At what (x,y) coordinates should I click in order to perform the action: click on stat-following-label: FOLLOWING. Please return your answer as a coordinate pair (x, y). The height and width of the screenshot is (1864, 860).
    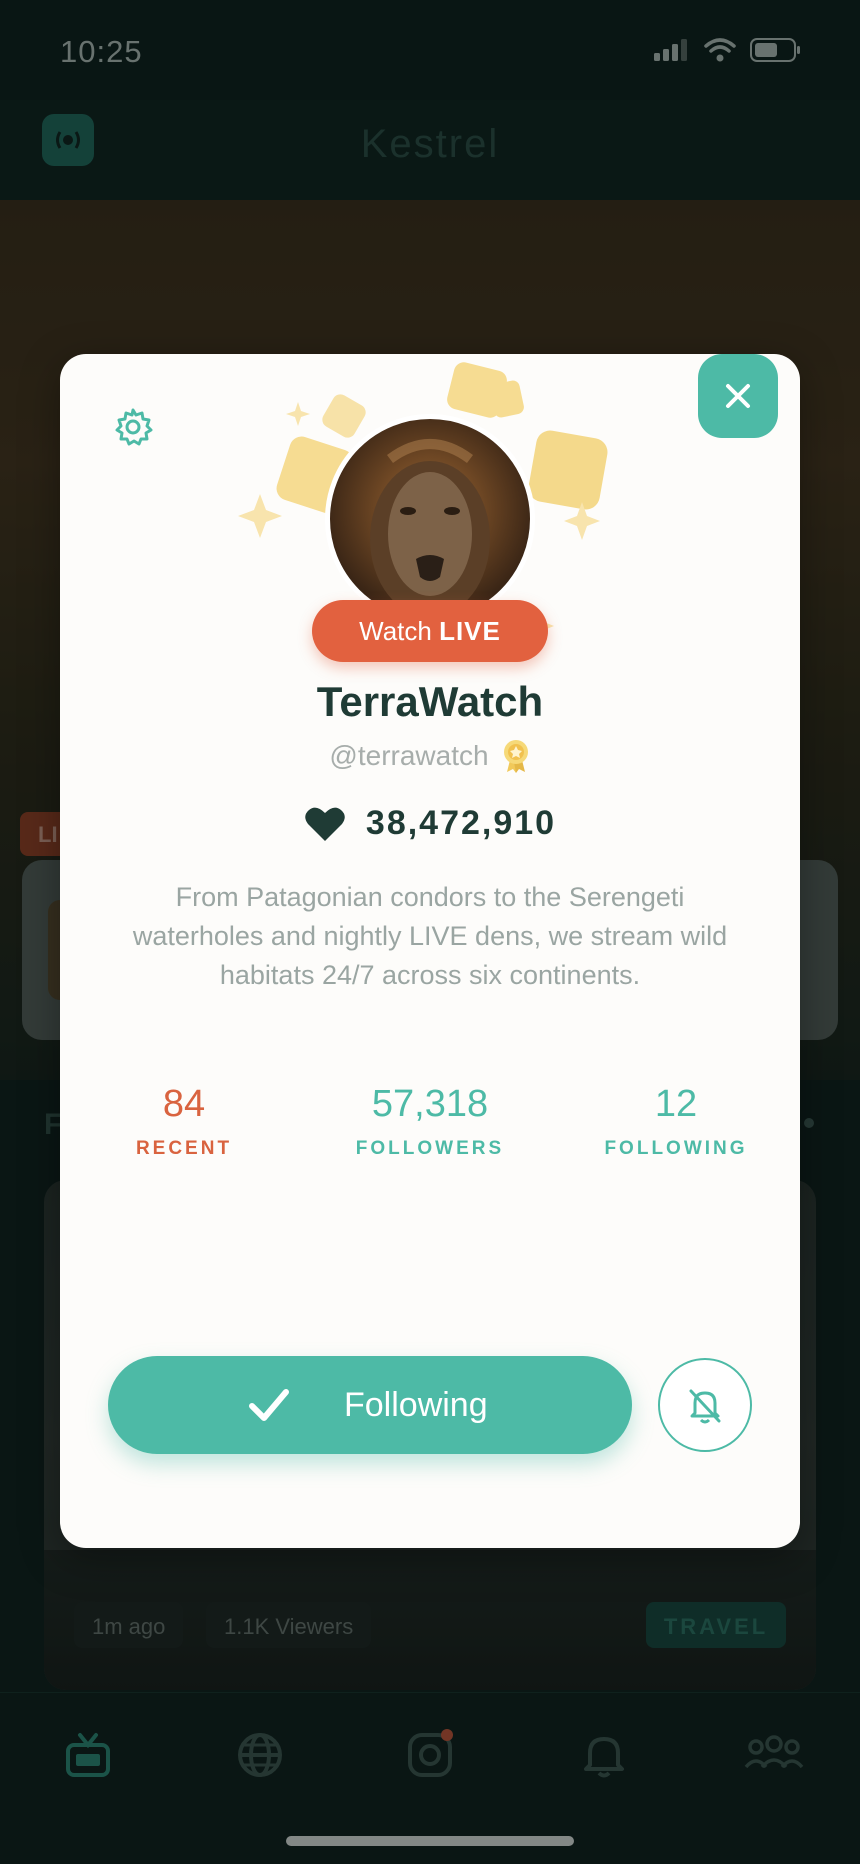
    Looking at the image, I should click on (676, 1148).